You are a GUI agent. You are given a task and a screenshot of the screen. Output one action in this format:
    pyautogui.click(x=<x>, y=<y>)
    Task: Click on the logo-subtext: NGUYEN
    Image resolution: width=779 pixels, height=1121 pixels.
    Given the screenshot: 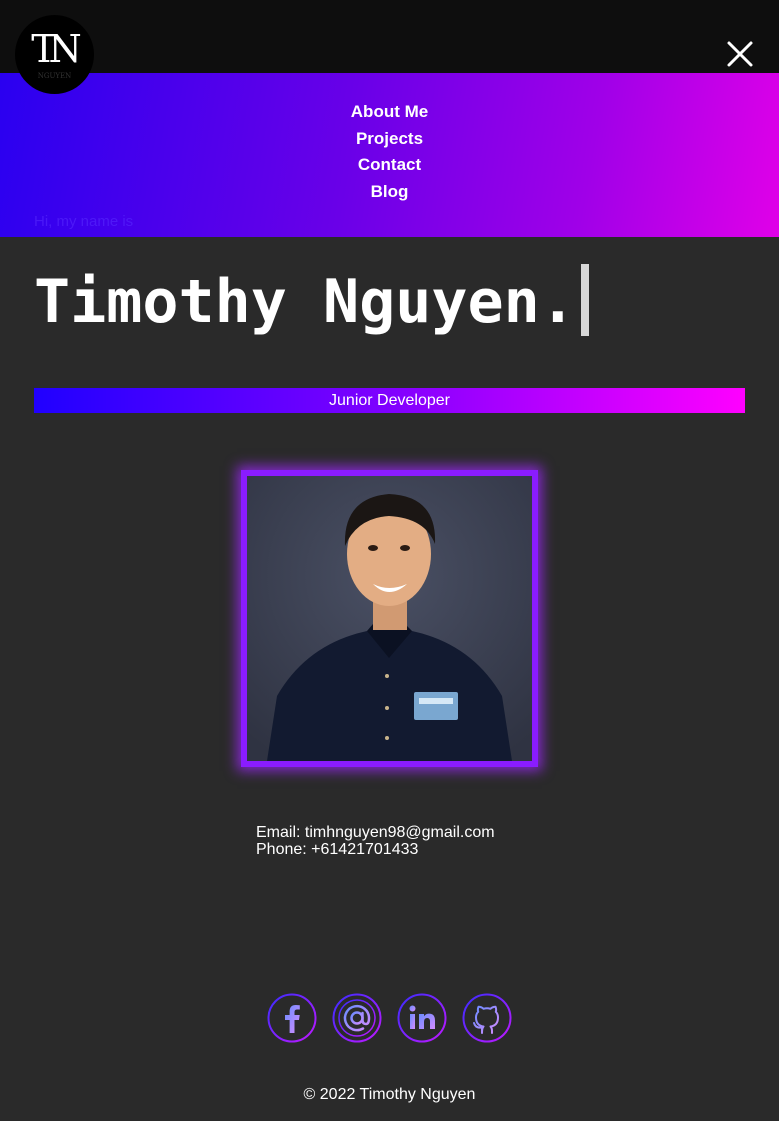 What is the action you would take?
    pyautogui.click(x=54, y=76)
    